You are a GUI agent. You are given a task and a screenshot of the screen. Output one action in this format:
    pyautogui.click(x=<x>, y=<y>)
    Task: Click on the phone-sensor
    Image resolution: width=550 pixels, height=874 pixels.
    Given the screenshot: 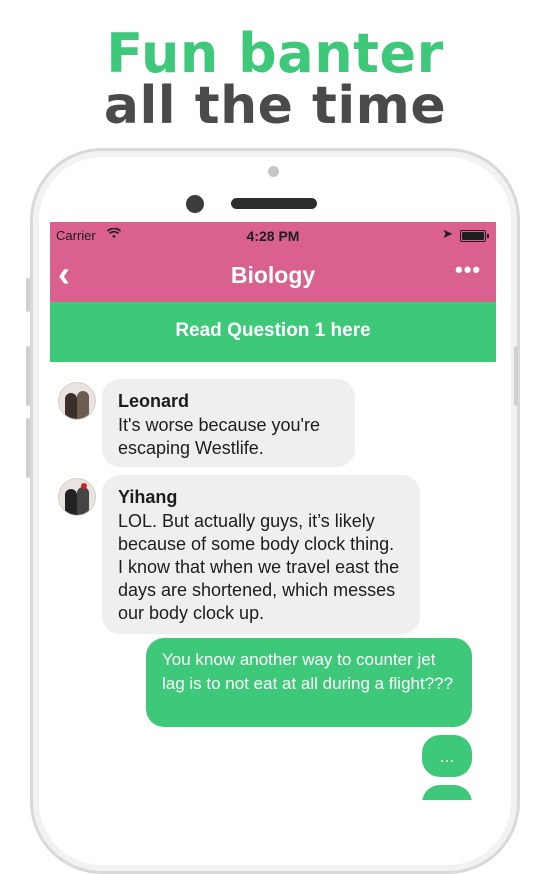 What is the action you would take?
    pyautogui.click(x=273, y=171)
    